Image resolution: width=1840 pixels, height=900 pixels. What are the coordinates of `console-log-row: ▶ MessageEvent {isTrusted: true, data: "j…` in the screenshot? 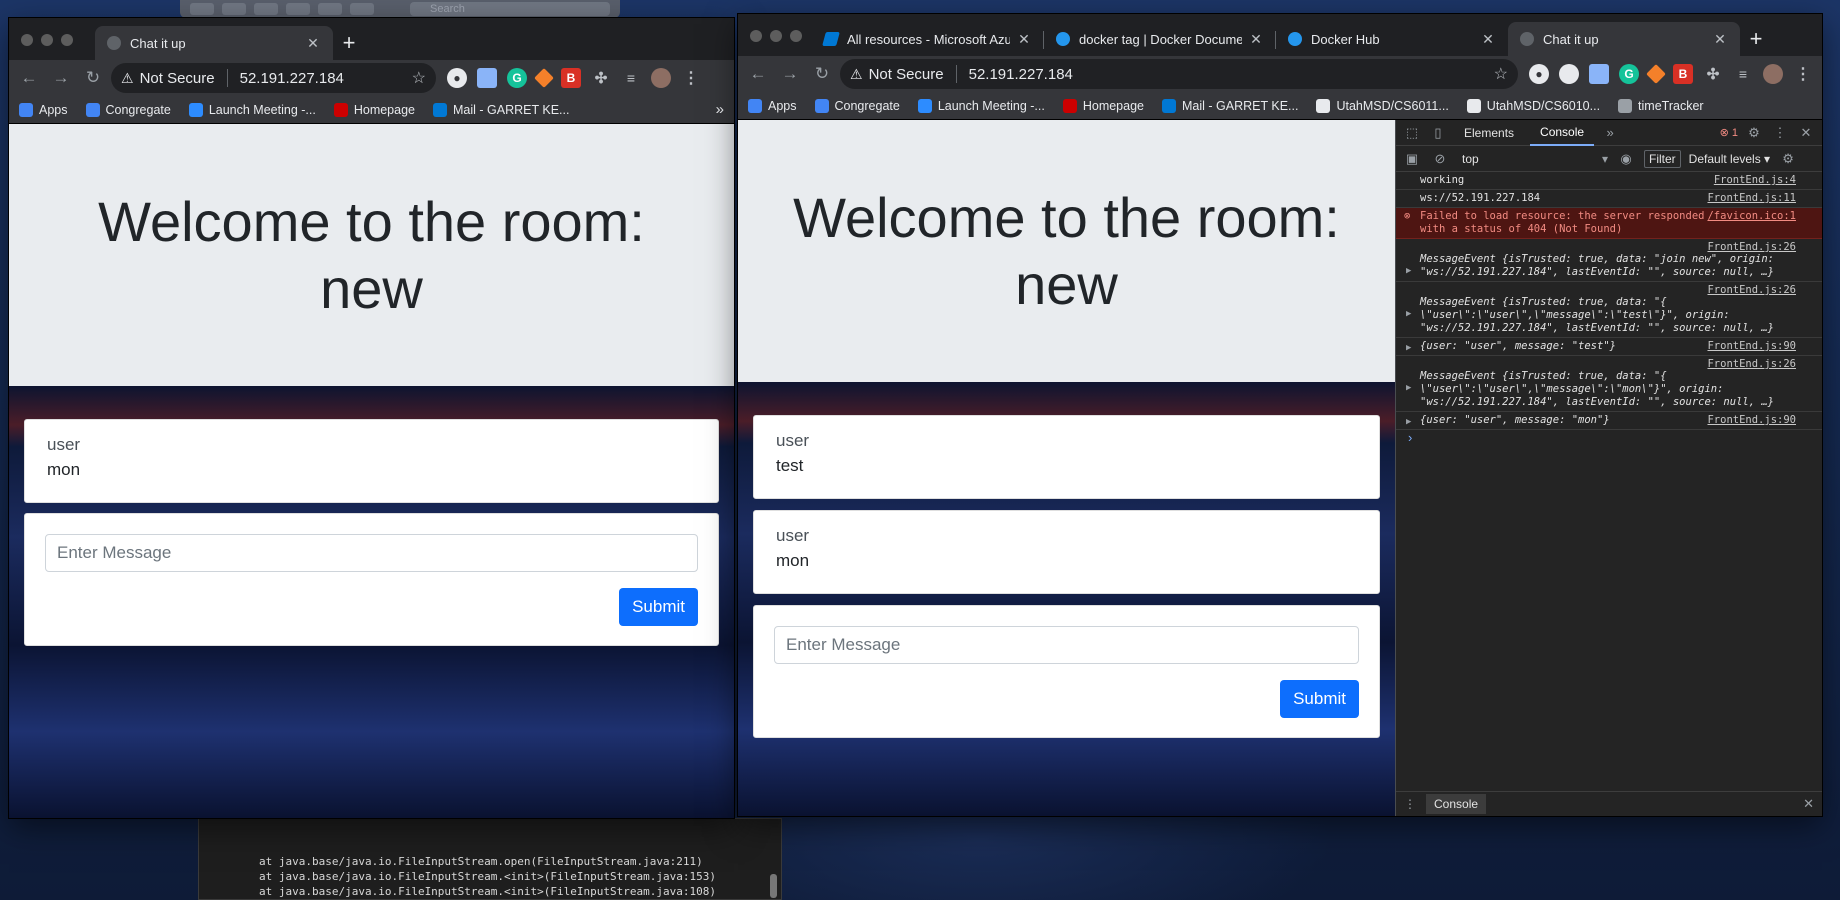 It's located at (1609, 260).